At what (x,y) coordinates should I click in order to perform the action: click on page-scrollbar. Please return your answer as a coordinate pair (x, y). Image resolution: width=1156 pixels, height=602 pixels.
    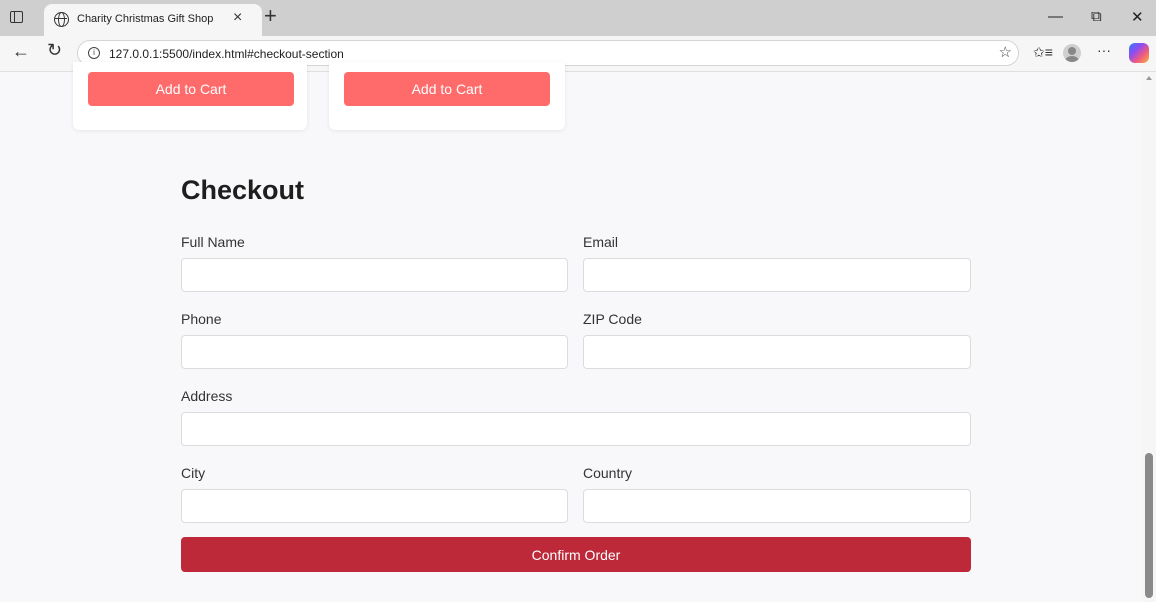
    Looking at the image, I should click on (1149, 337).